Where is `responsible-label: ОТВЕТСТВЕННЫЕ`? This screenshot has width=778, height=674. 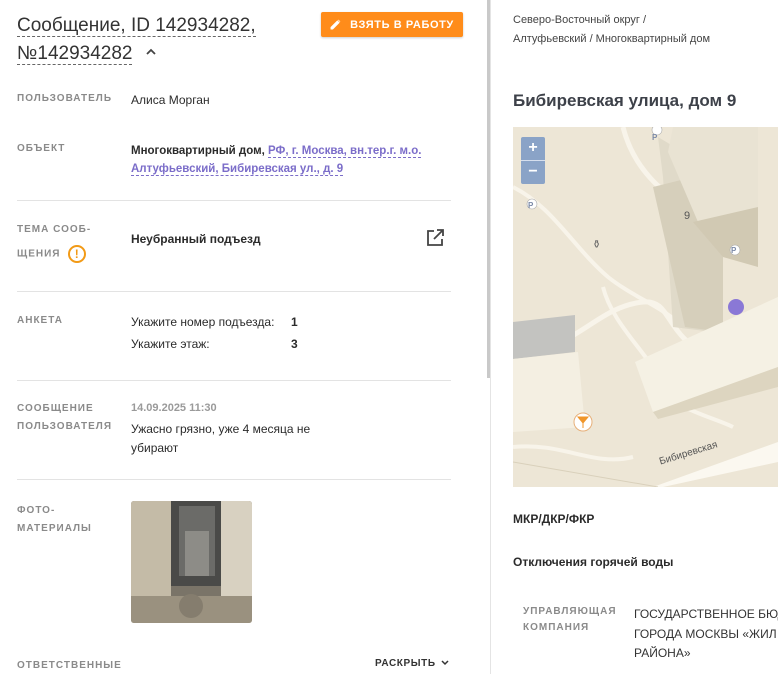
responsible-label: ОТВЕТСТВЕННЫЕ is located at coordinates (69, 665).